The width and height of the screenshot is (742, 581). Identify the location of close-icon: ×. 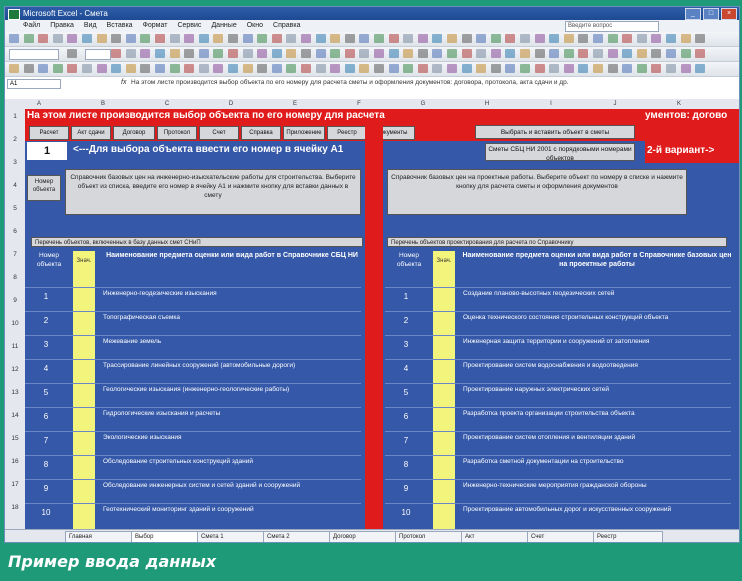
(729, 14).